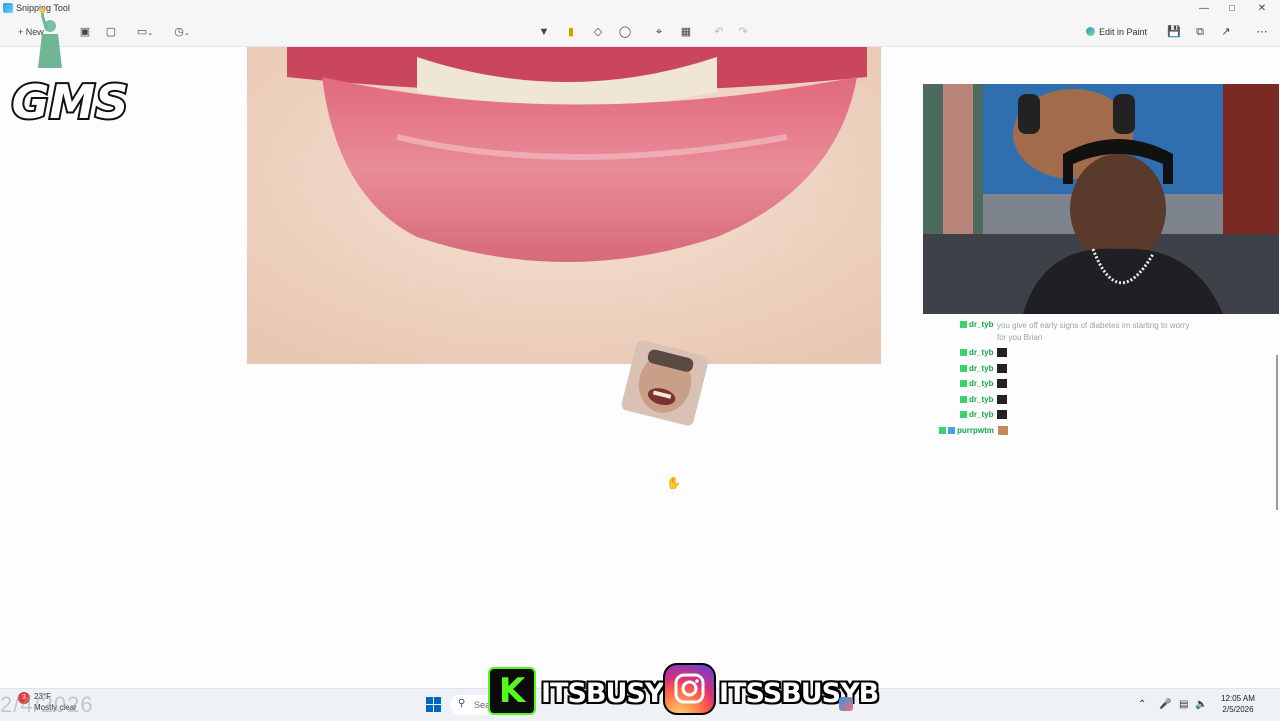  What do you see at coordinates (673, 483) in the screenshot?
I see `hand-cursor-icon: ✋` at bounding box center [673, 483].